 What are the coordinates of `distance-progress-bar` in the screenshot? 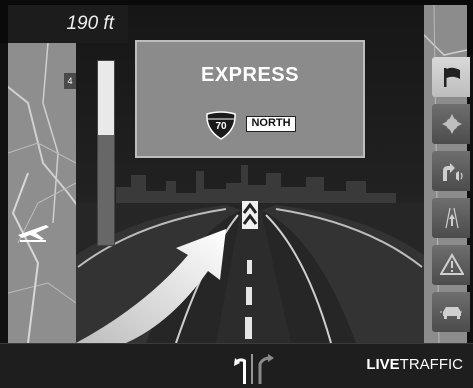 It's located at (106, 153).